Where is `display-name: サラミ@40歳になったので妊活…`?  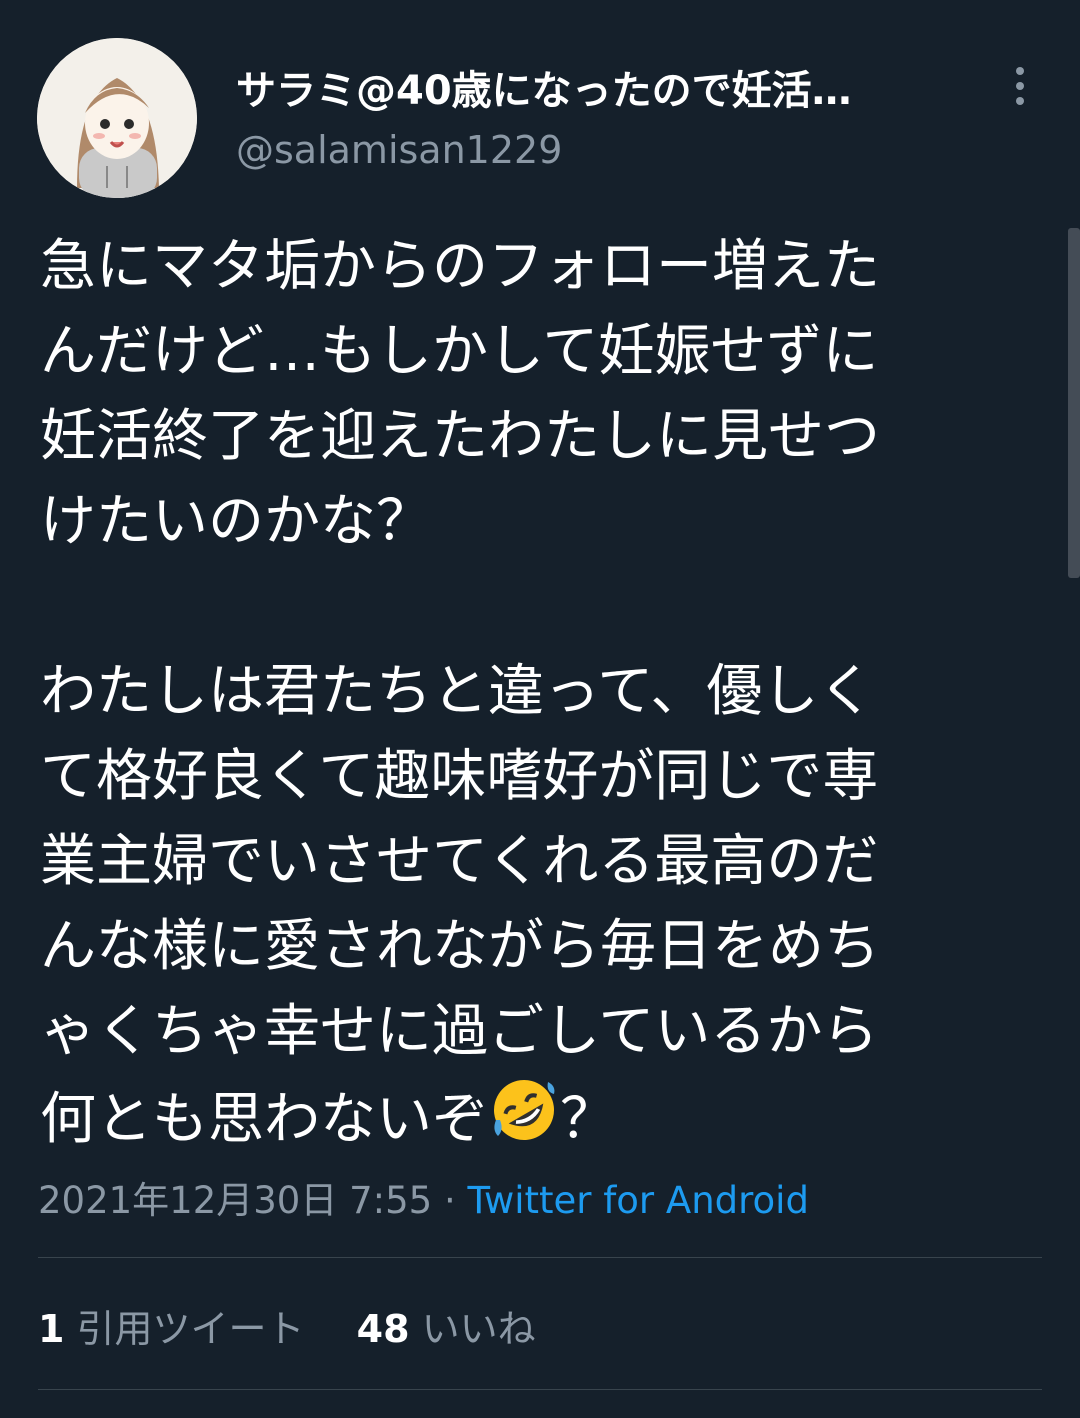
display-name: サラミ@40歳になったので妊活… is located at coordinates (606, 87).